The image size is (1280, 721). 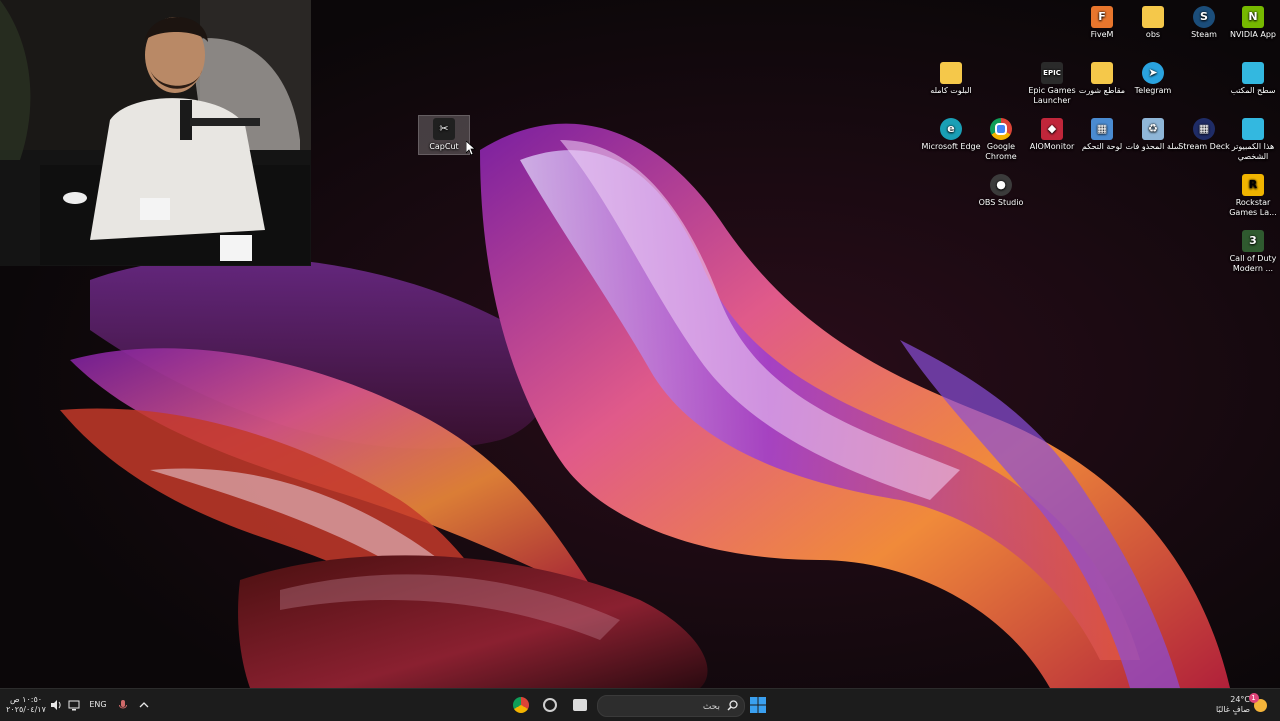 What do you see at coordinates (1253, 697) in the screenshot?
I see `notification-badge: 1` at bounding box center [1253, 697].